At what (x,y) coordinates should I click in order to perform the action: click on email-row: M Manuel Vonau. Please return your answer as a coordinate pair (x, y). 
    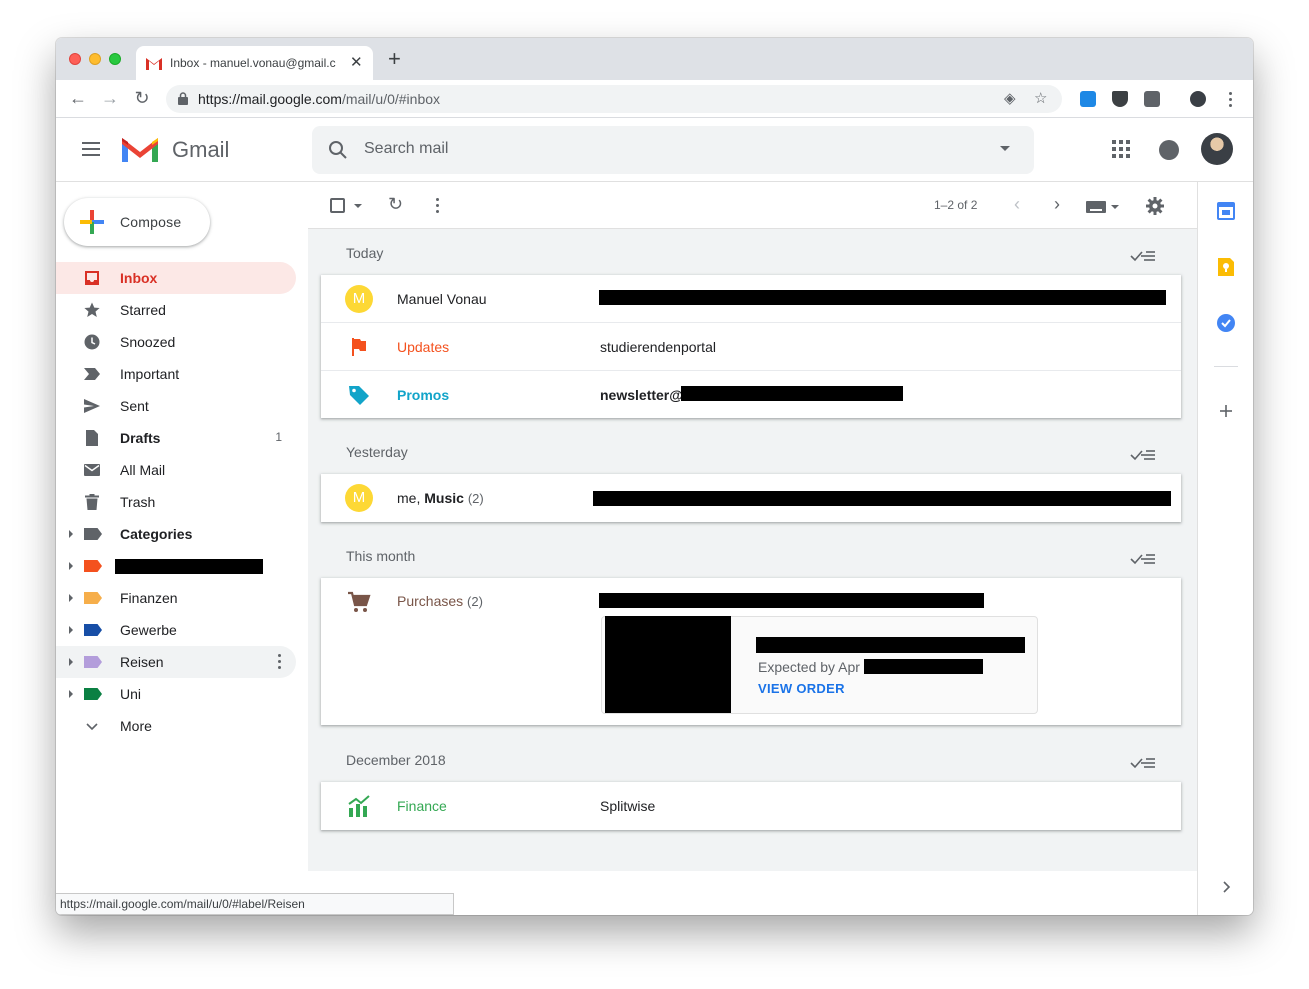
    Looking at the image, I should click on (751, 299).